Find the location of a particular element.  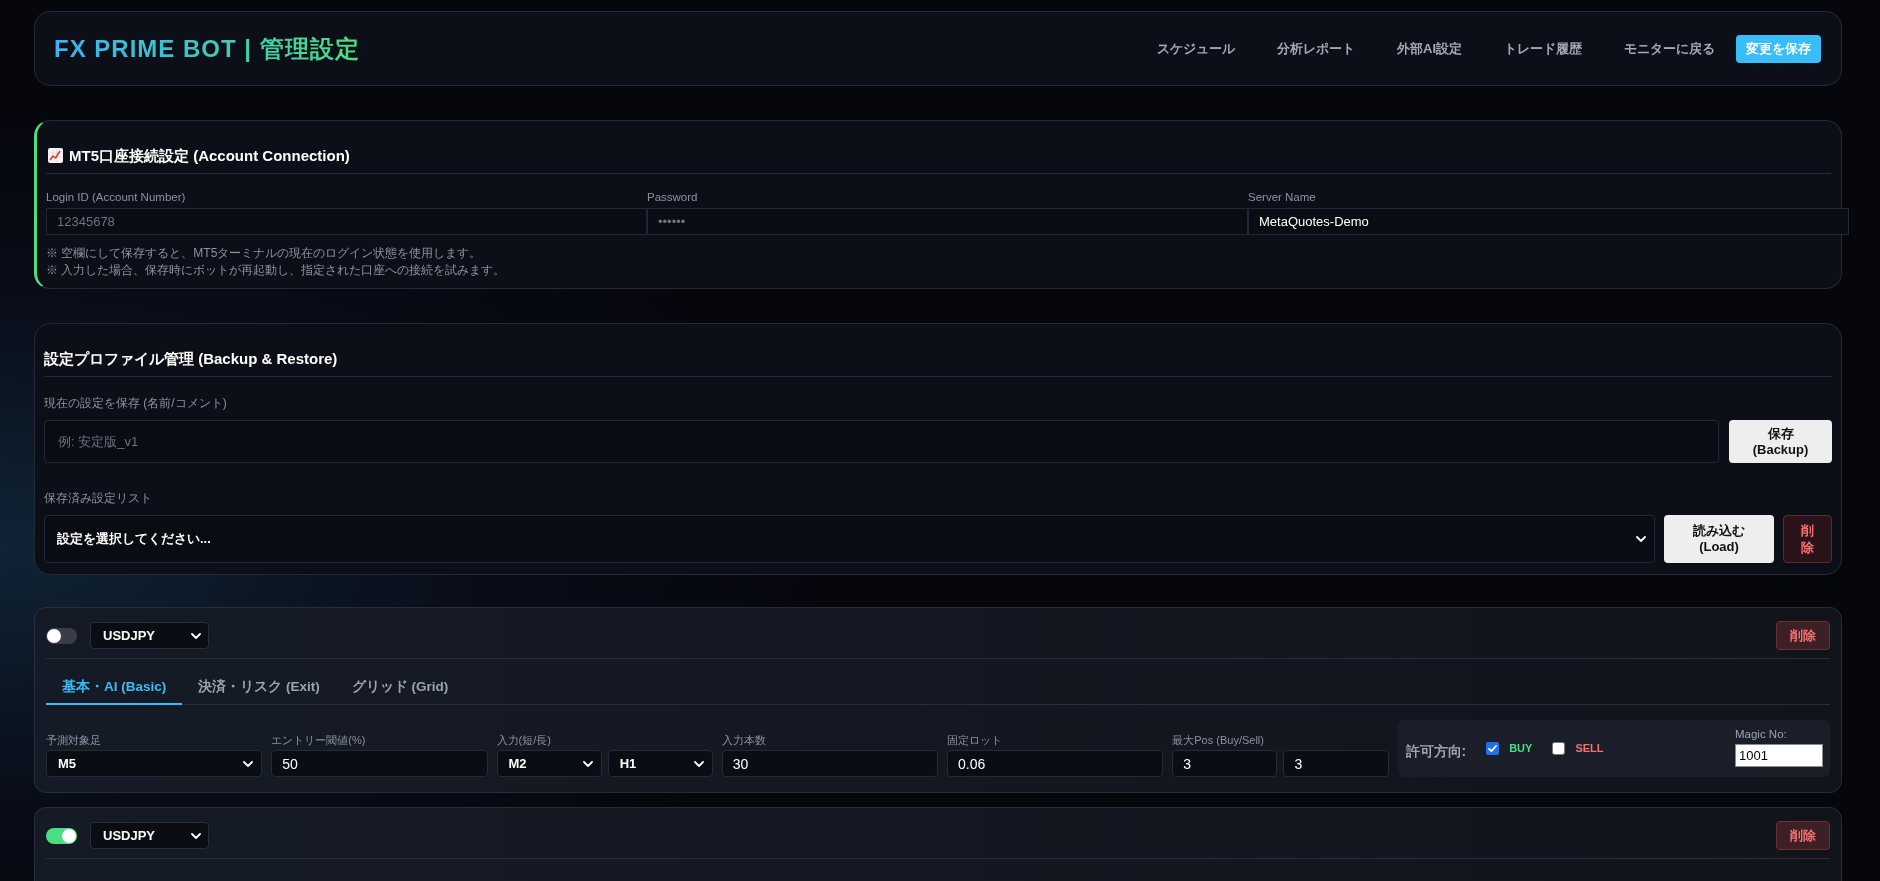

note-text: ※ 空欄にして保存すると、MT5ターミナルの現在のログイン状態を使用します。 is located at coordinates (264, 253).